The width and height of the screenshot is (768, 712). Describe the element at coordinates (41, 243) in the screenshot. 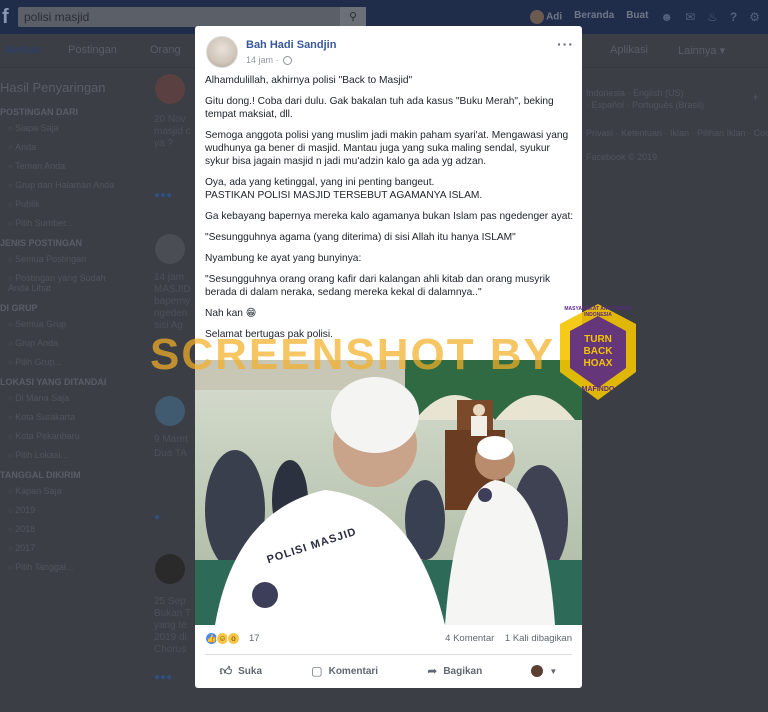

I see `filter-section-title: JENIS POSTINGAN` at that location.